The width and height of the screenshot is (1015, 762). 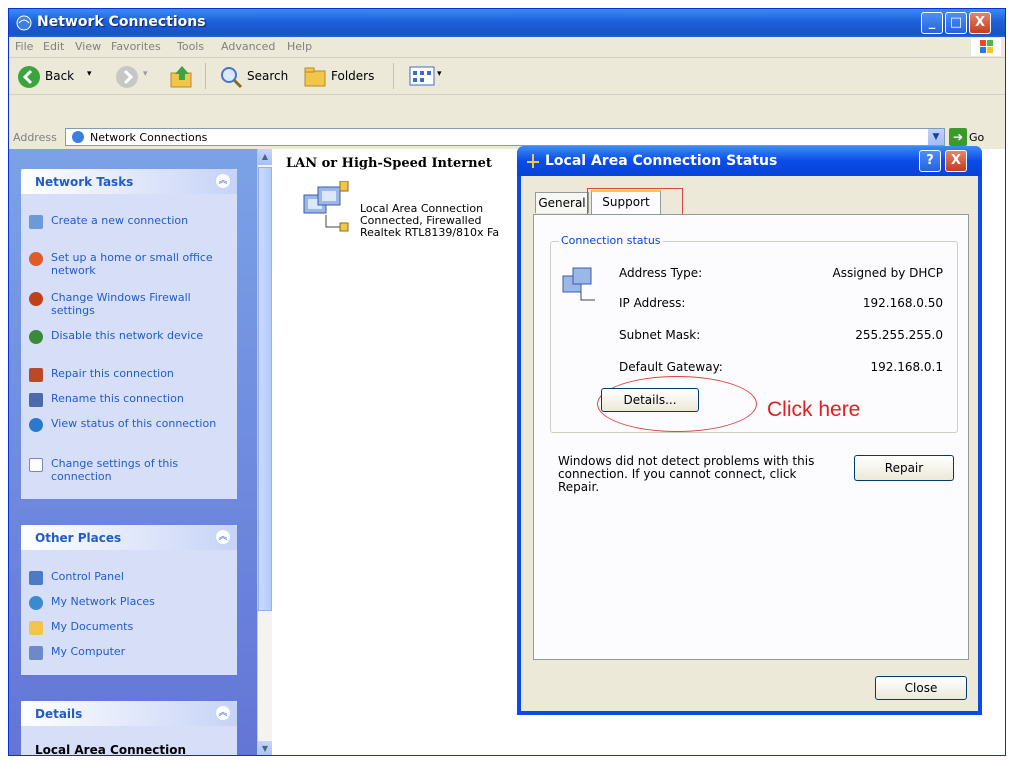 I want to click on folders-icon, so click(x=316, y=77).